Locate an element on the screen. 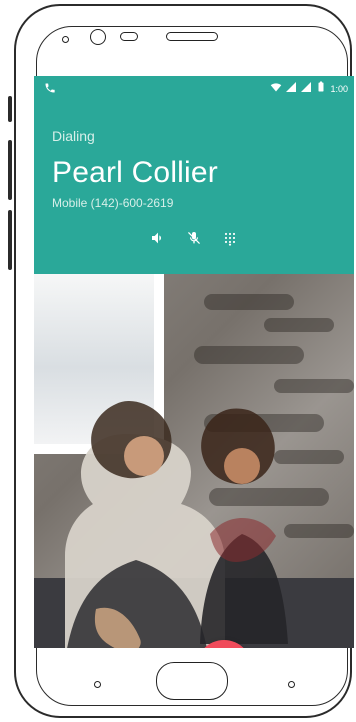 The width and height of the screenshot is (356, 722). front-camera-icon is located at coordinates (98, 37).